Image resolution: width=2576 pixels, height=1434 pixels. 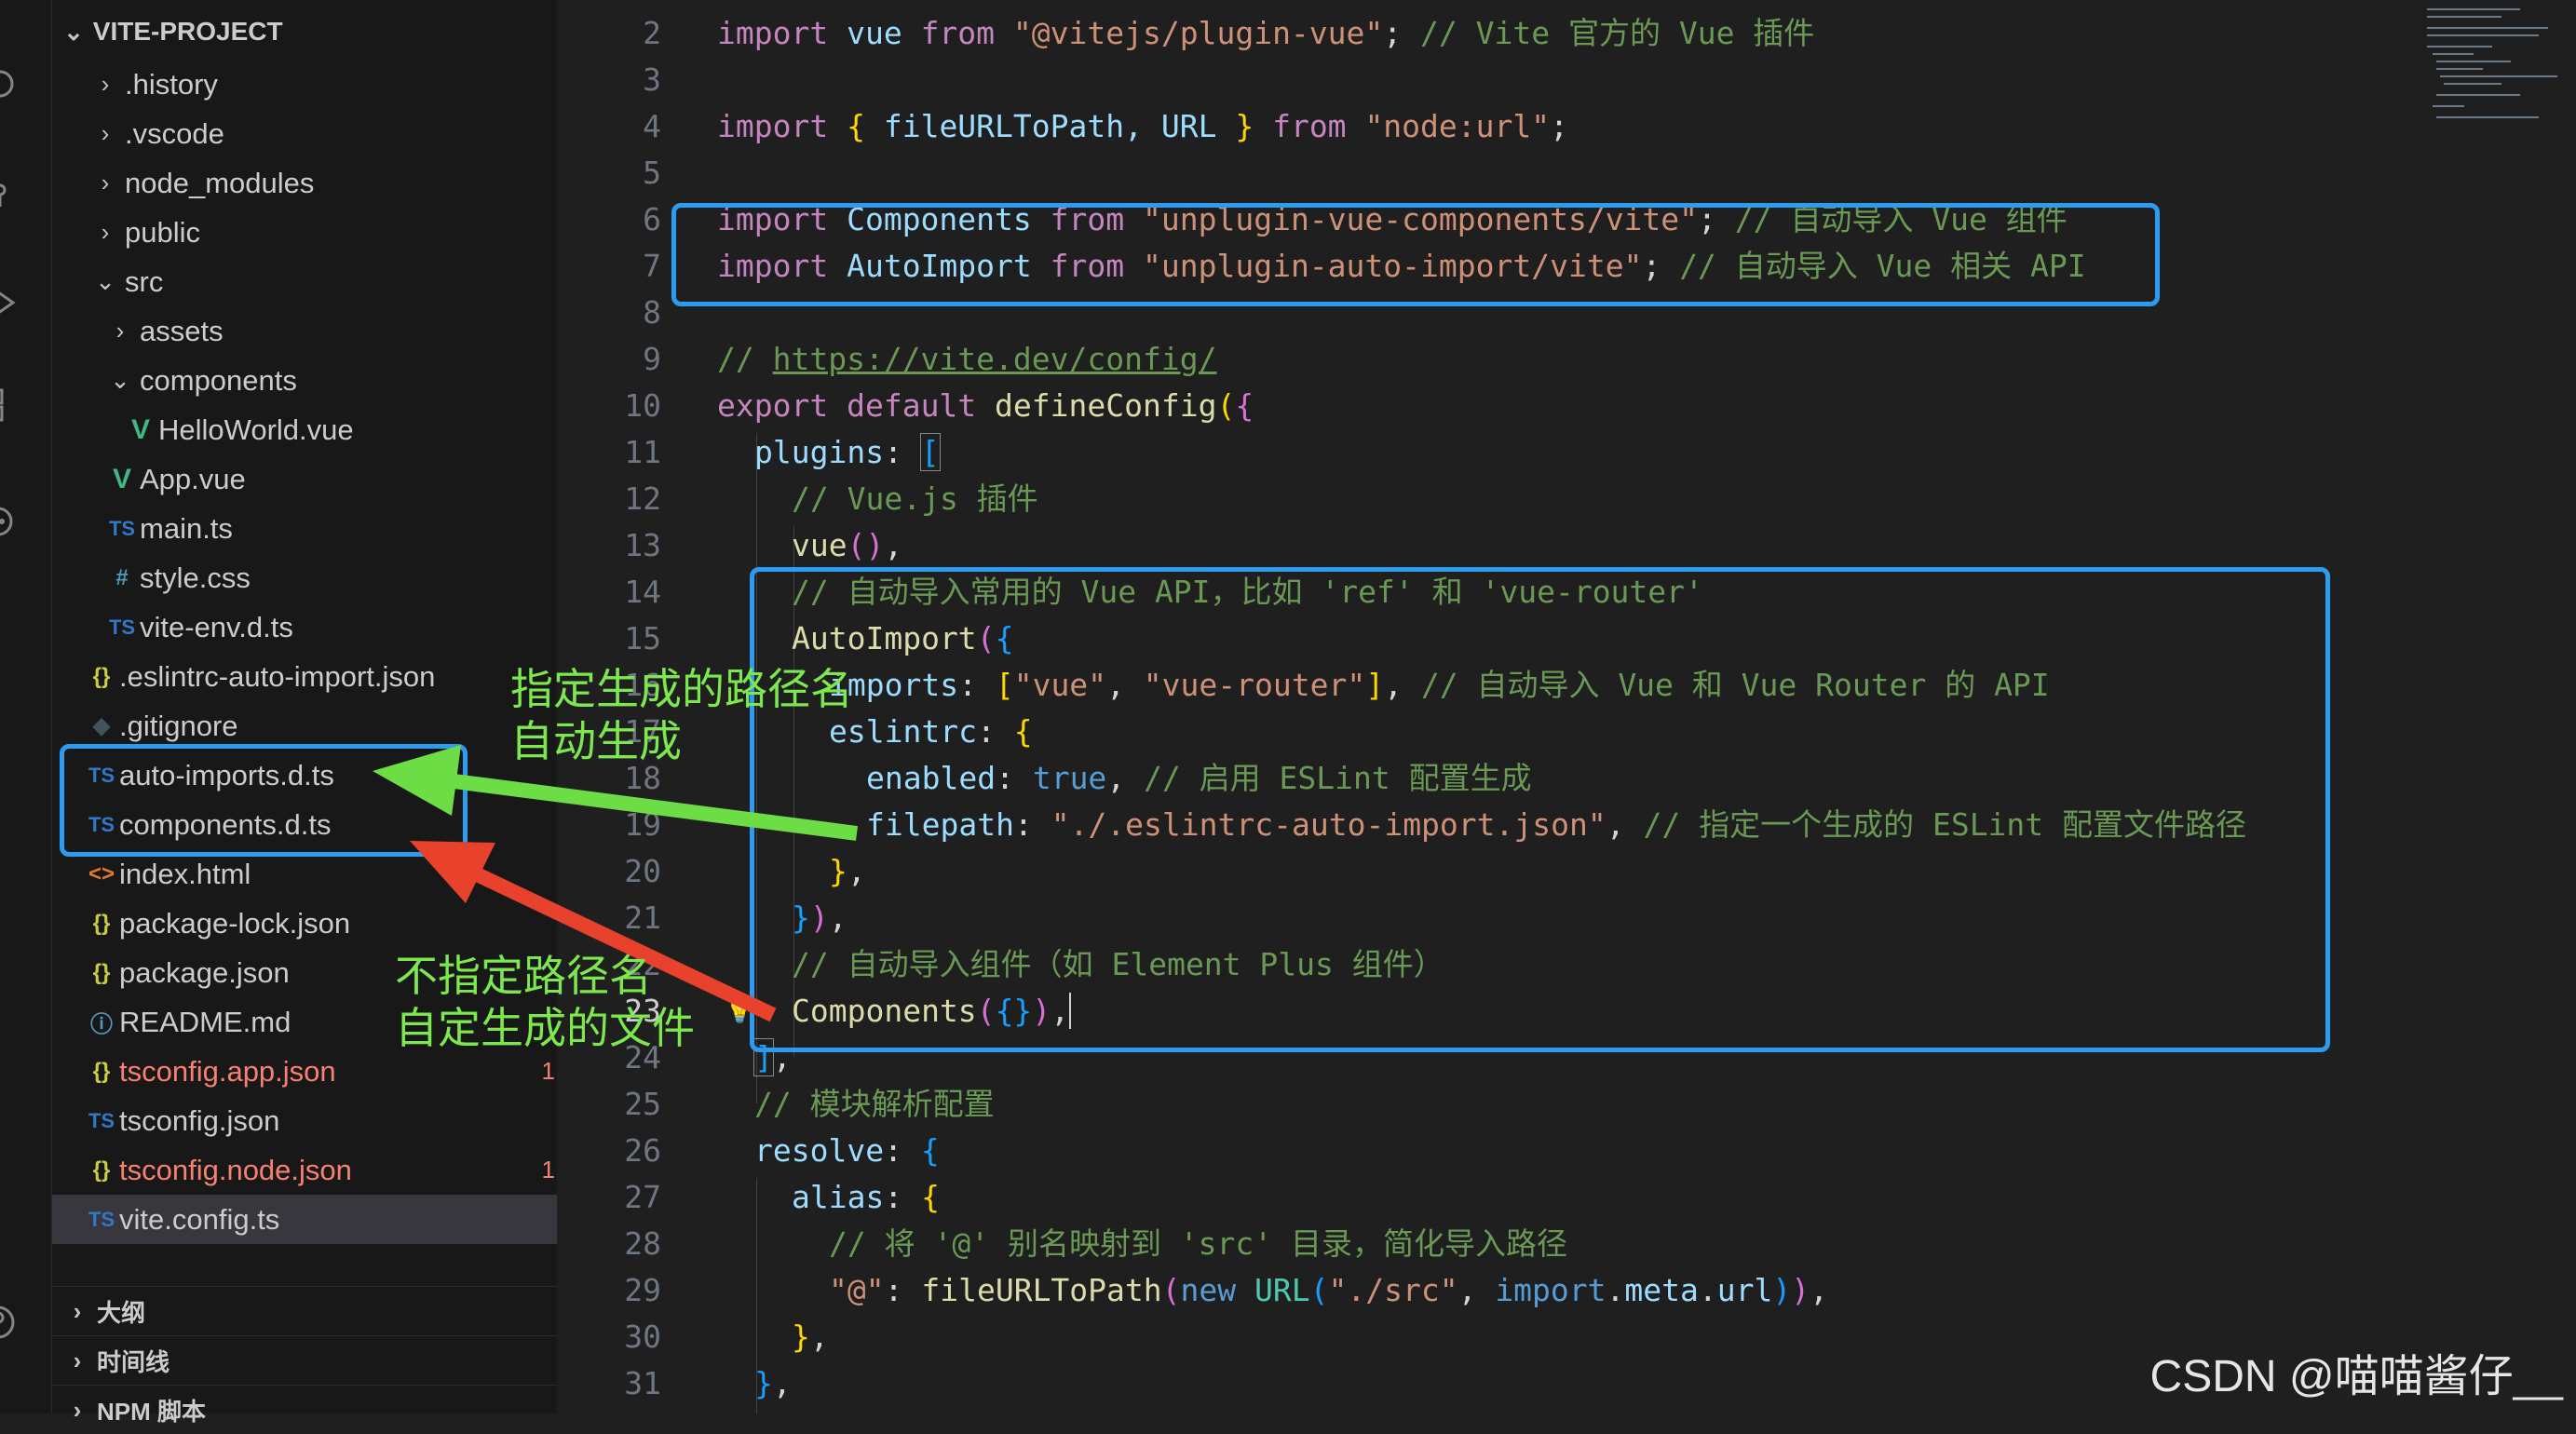 I want to click on green-annotation: 指定生成的路径名 自动生成, so click(x=681, y=715).